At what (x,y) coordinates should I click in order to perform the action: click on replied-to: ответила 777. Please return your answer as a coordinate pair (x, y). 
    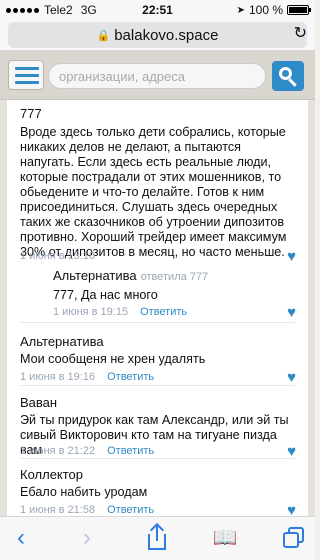
    Looking at the image, I should click on (174, 277).